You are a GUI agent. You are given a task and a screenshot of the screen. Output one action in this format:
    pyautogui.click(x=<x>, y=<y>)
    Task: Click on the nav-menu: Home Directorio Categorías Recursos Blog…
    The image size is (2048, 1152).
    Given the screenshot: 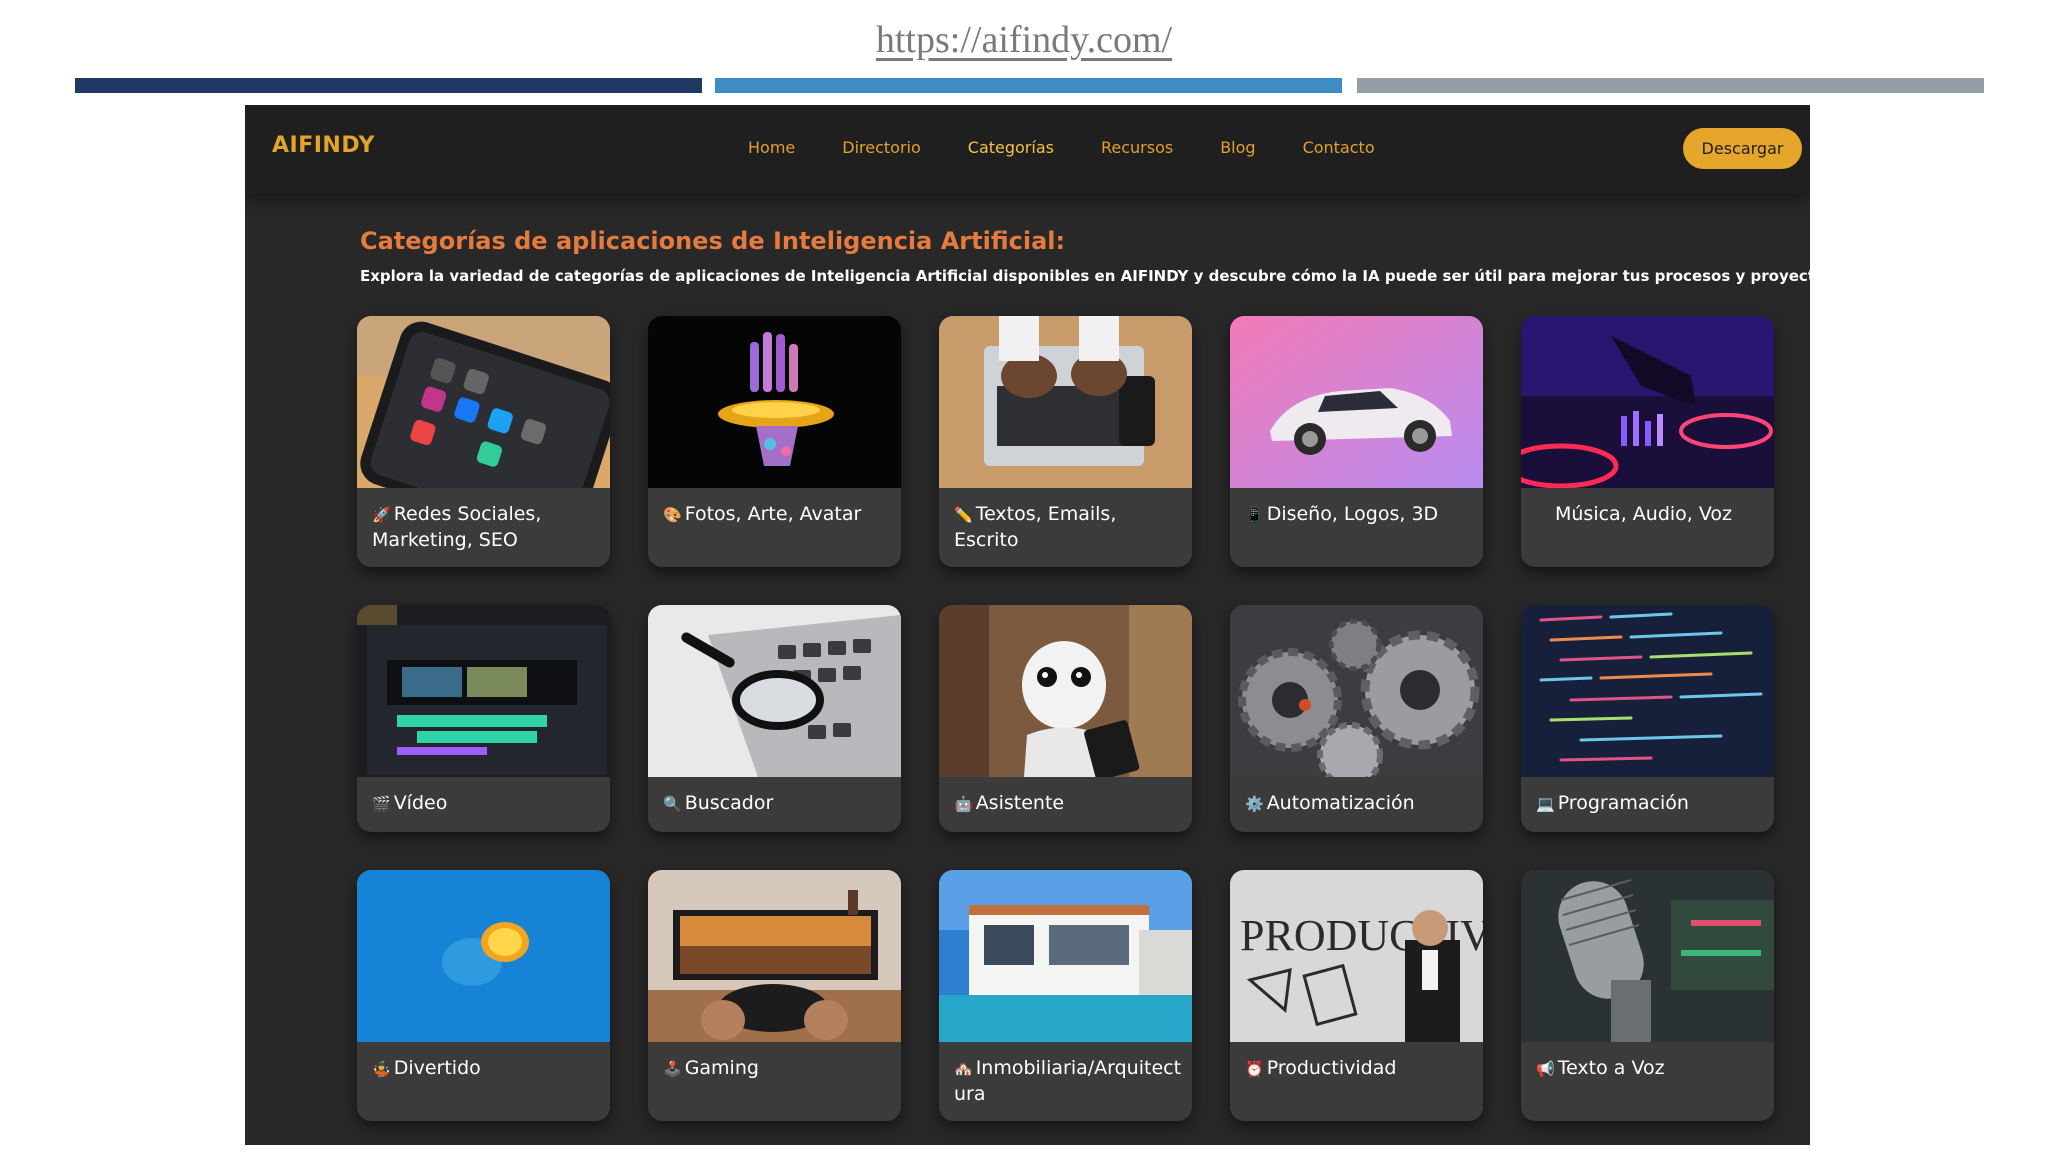 What is the action you would take?
    pyautogui.click(x=1085, y=147)
    